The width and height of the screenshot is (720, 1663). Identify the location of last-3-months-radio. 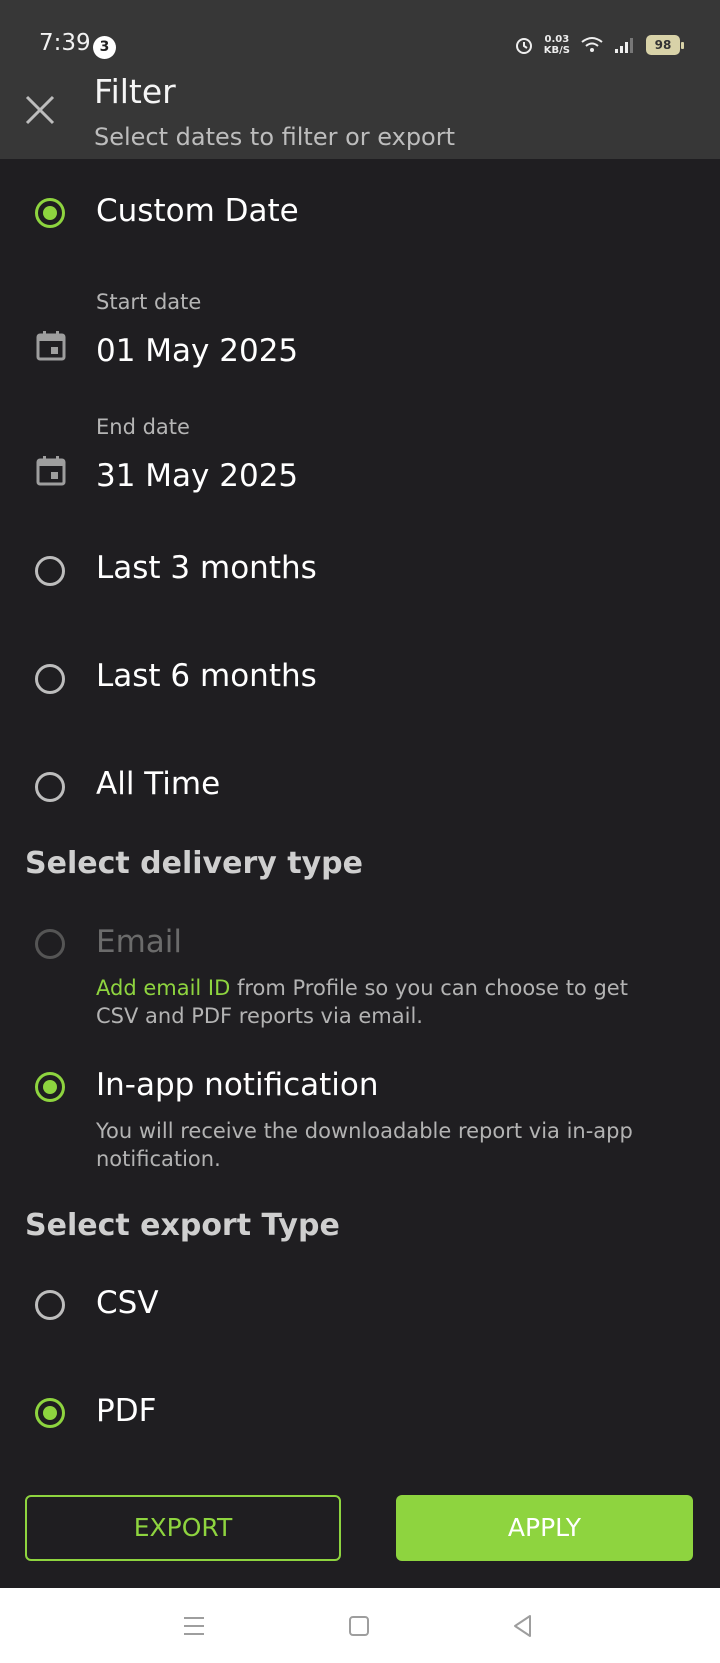
(50, 571).